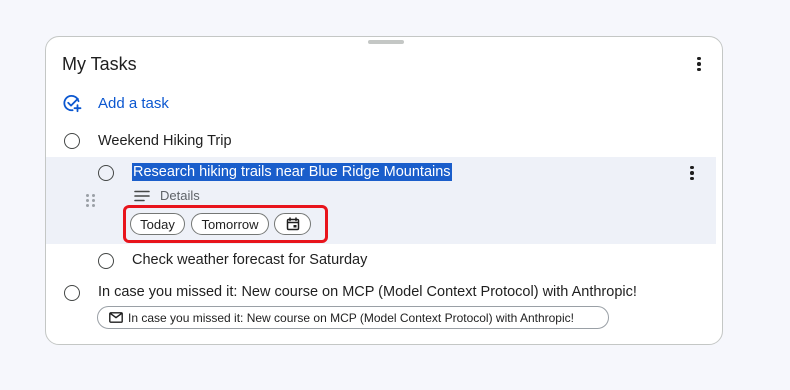  I want to click on calendar-icon, so click(292, 224).